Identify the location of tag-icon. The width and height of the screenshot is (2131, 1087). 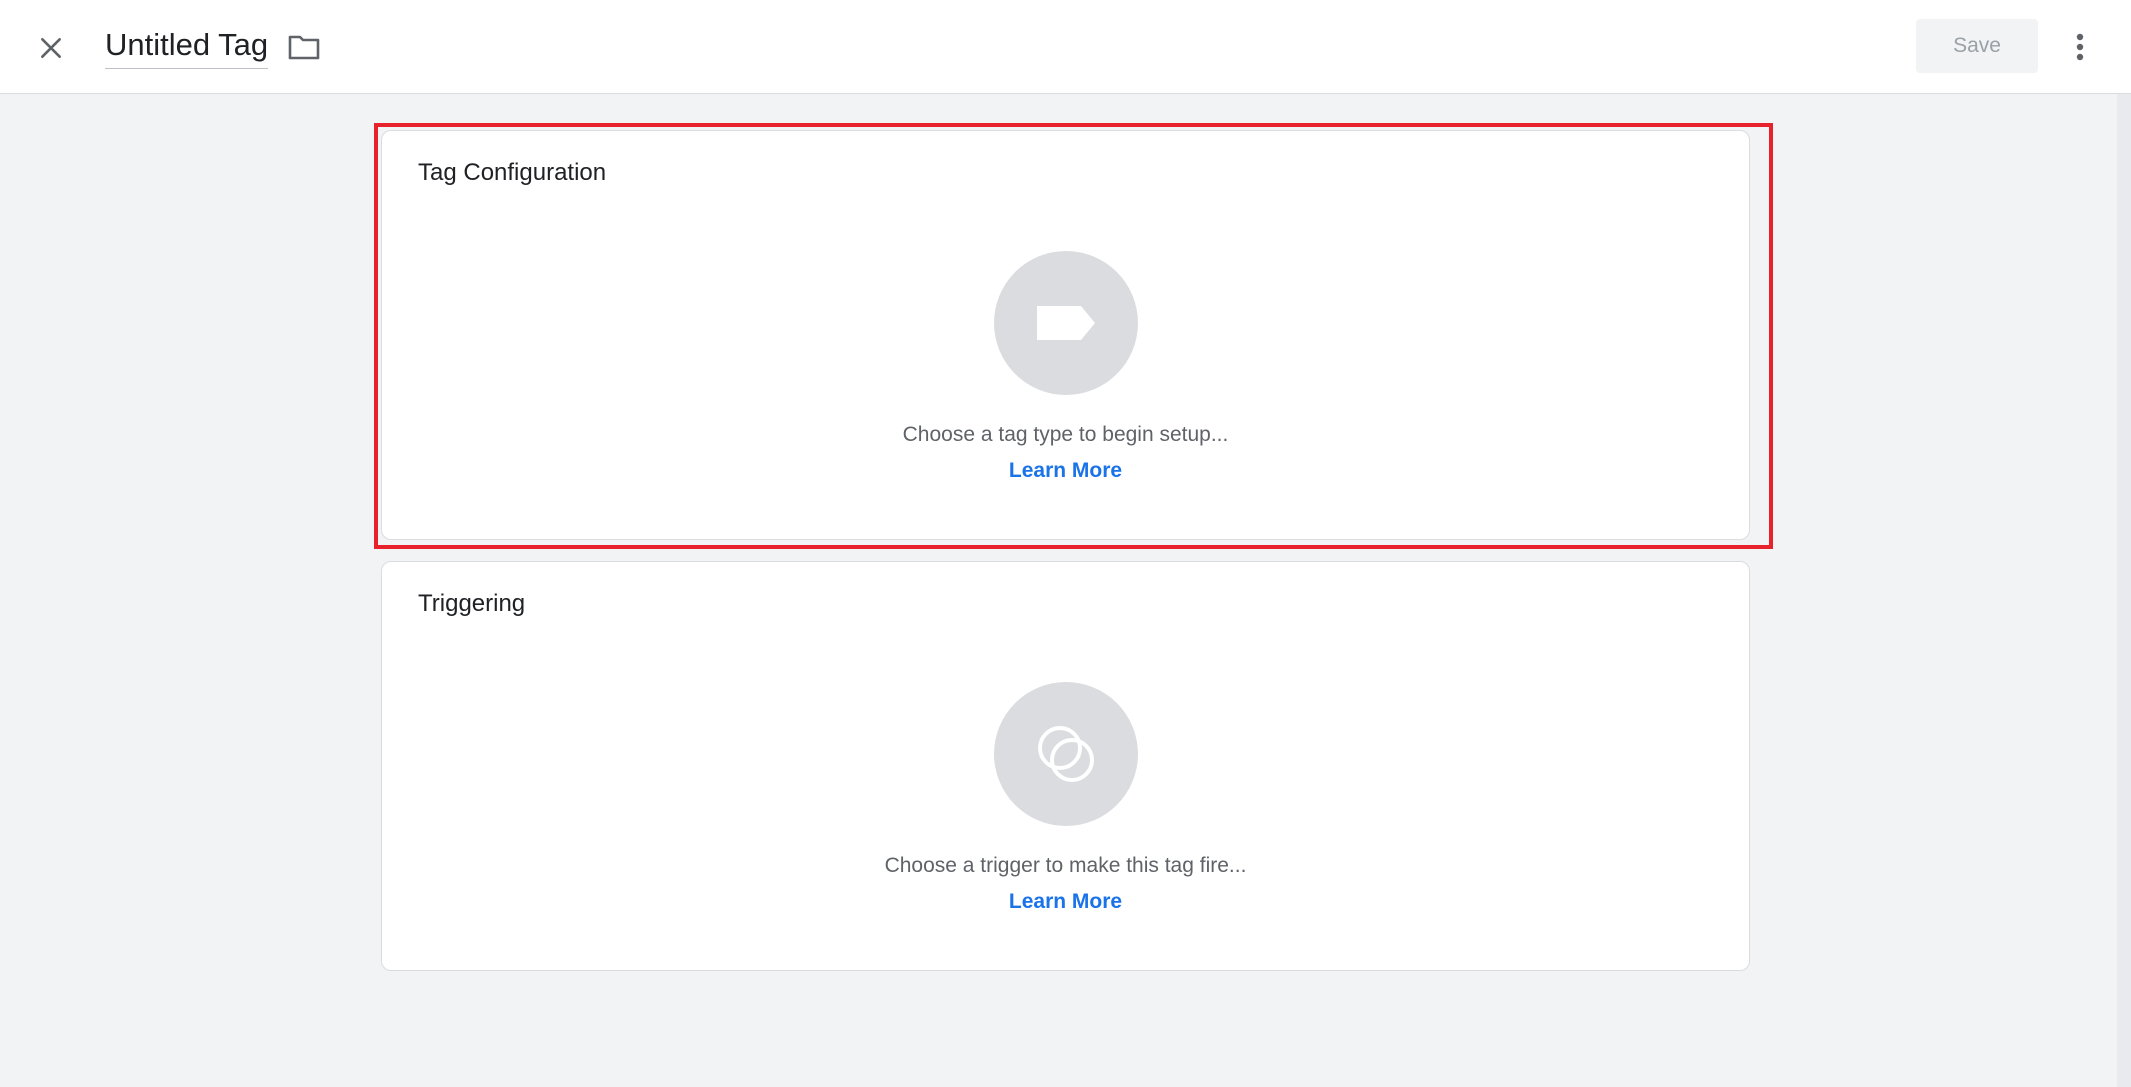
(1066, 323).